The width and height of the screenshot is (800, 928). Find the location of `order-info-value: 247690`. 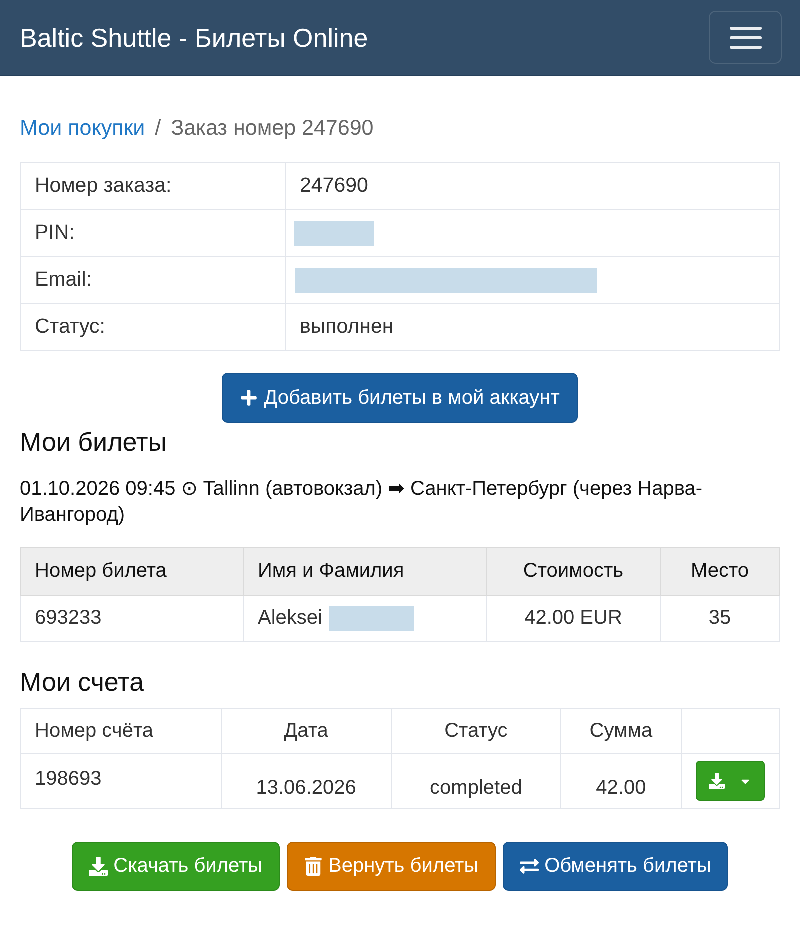

order-info-value: 247690 is located at coordinates (334, 185).